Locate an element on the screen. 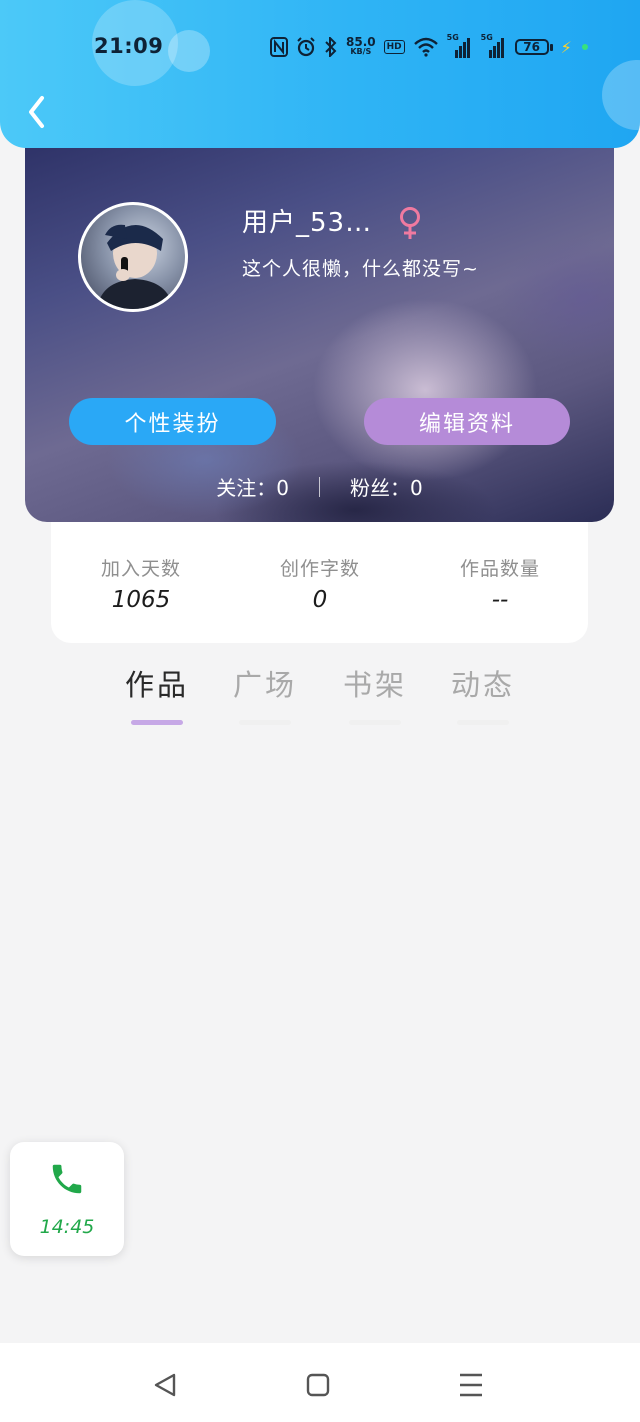 The width and height of the screenshot is (640, 1422). status-time: 21:09 is located at coordinates (129, 46).